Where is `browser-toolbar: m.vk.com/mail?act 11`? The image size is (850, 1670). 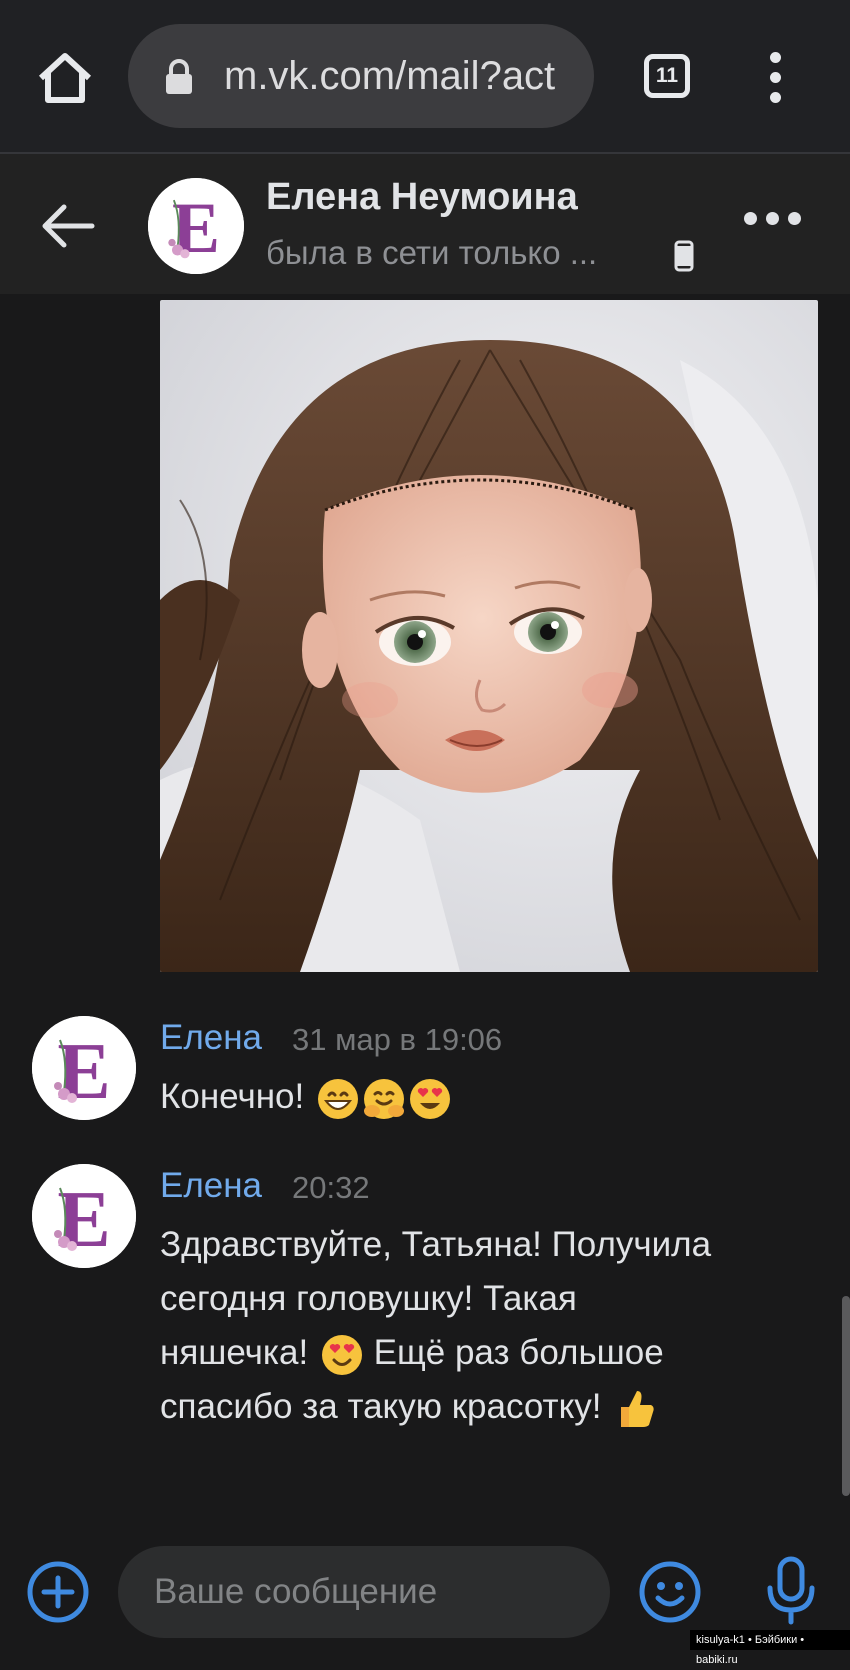
browser-toolbar: m.vk.com/mail?act 11 is located at coordinates (425, 77).